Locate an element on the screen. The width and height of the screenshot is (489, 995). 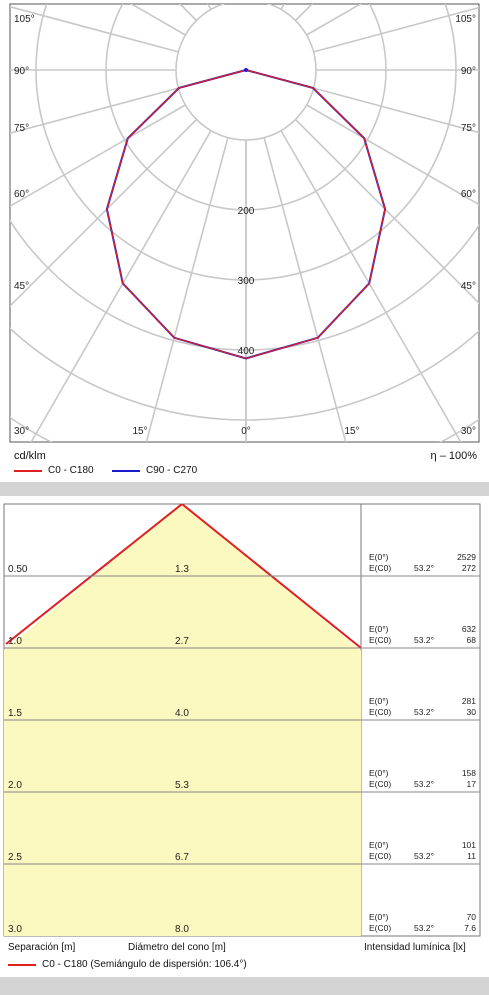
row-ec0-value: 68 is located at coordinates (472, 640).